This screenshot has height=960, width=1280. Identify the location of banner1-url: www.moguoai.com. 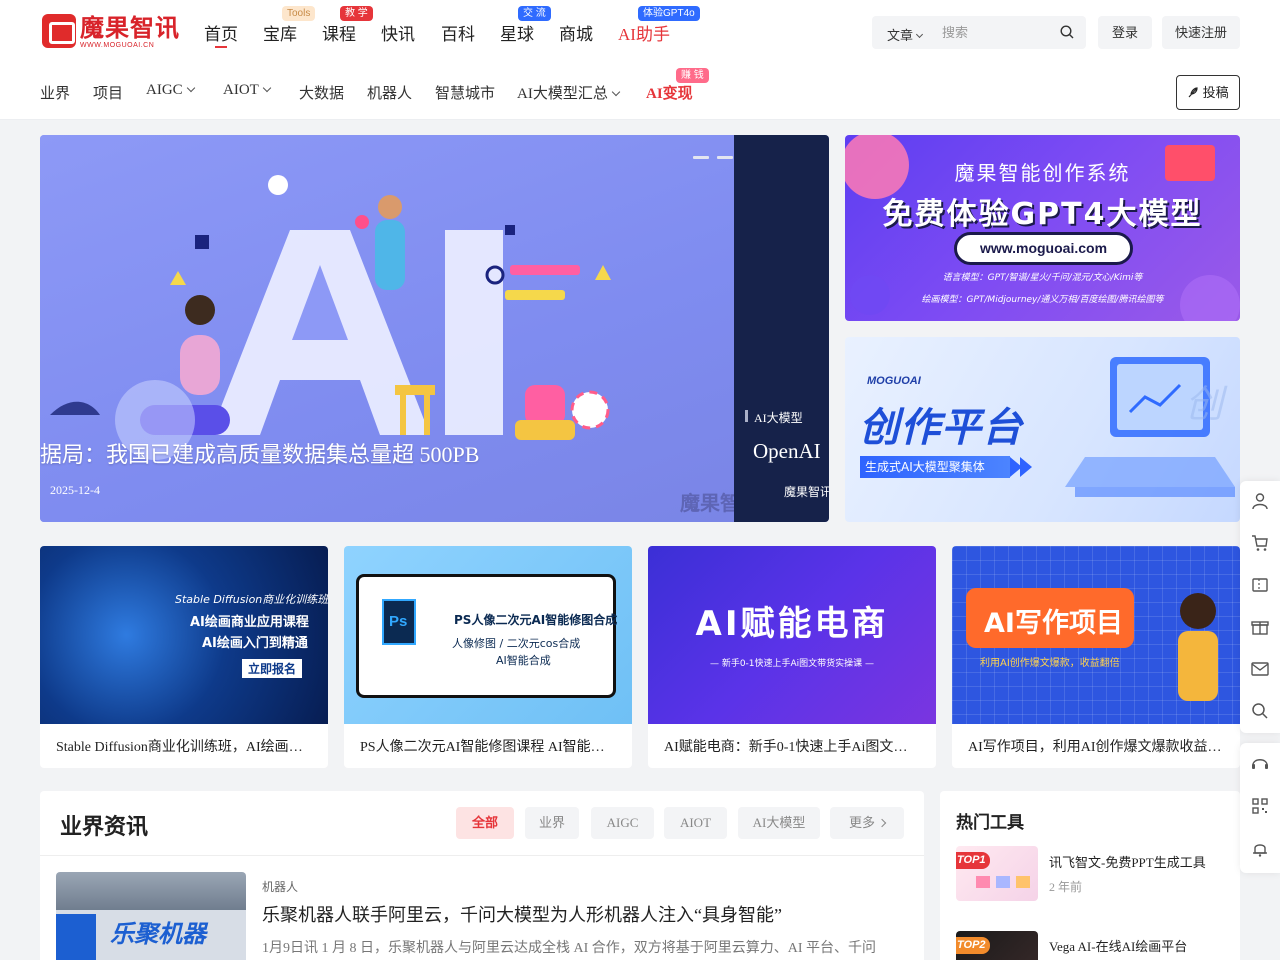
(1043, 248).